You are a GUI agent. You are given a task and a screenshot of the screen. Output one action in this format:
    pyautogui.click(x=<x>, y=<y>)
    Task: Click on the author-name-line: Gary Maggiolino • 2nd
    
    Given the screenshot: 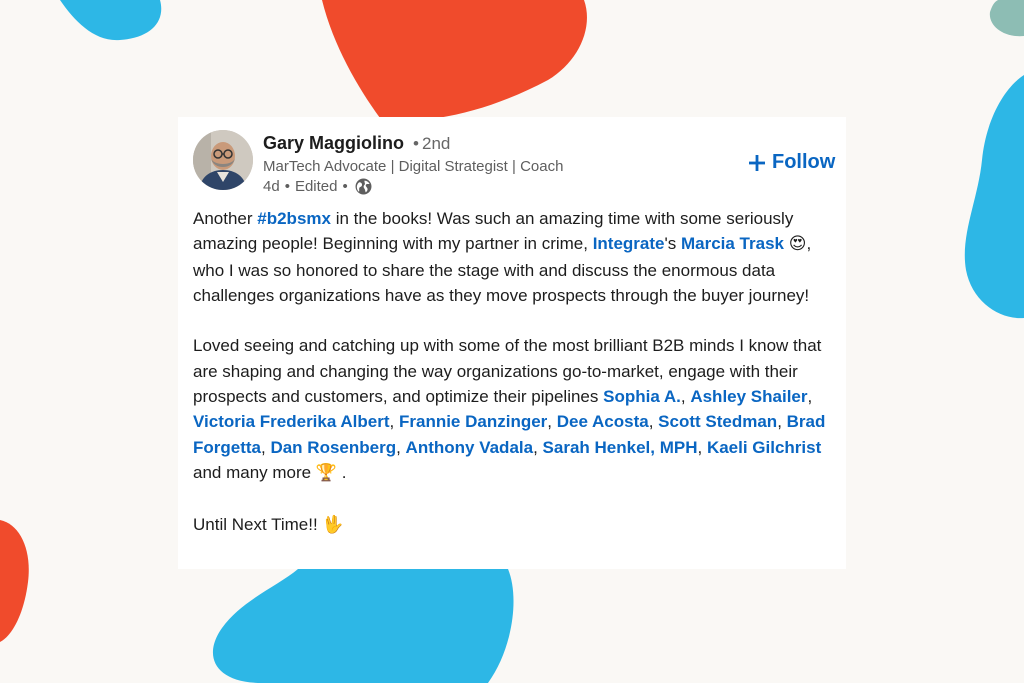 What is the action you would take?
    pyautogui.click(x=356, y=143)
    